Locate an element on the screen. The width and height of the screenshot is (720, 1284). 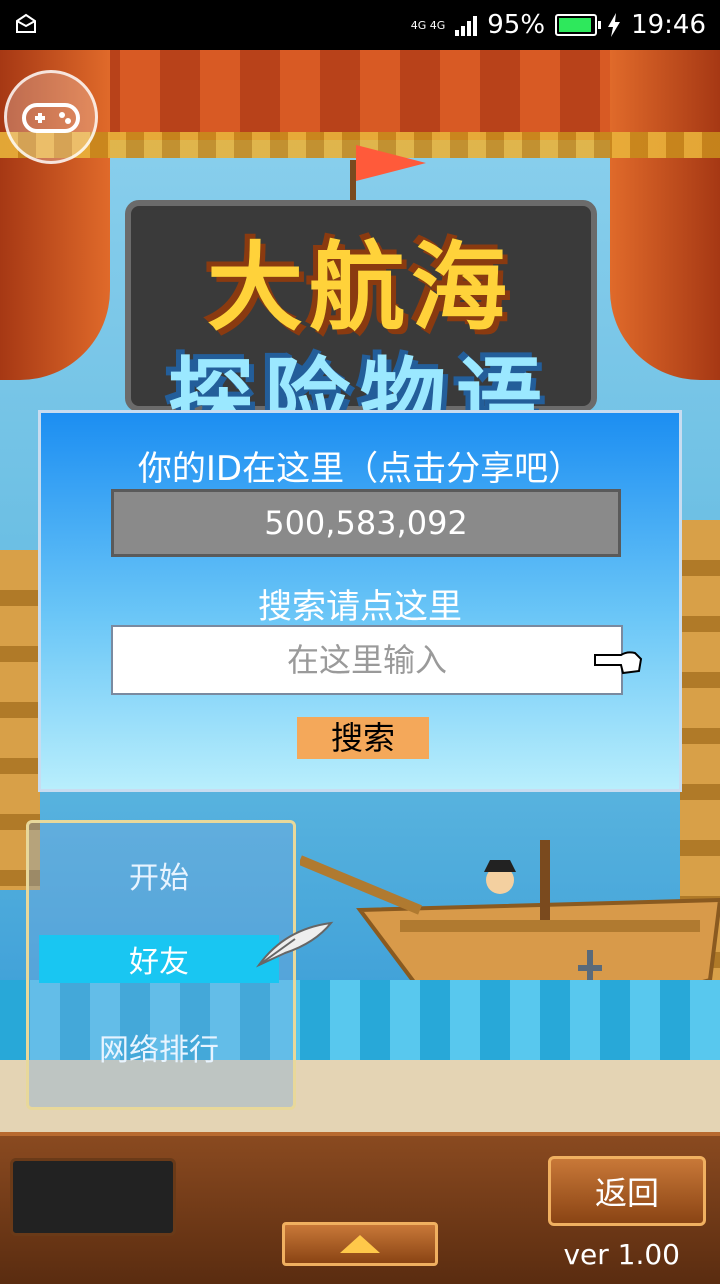
empty-slot is located at coordinates (93, 1197).